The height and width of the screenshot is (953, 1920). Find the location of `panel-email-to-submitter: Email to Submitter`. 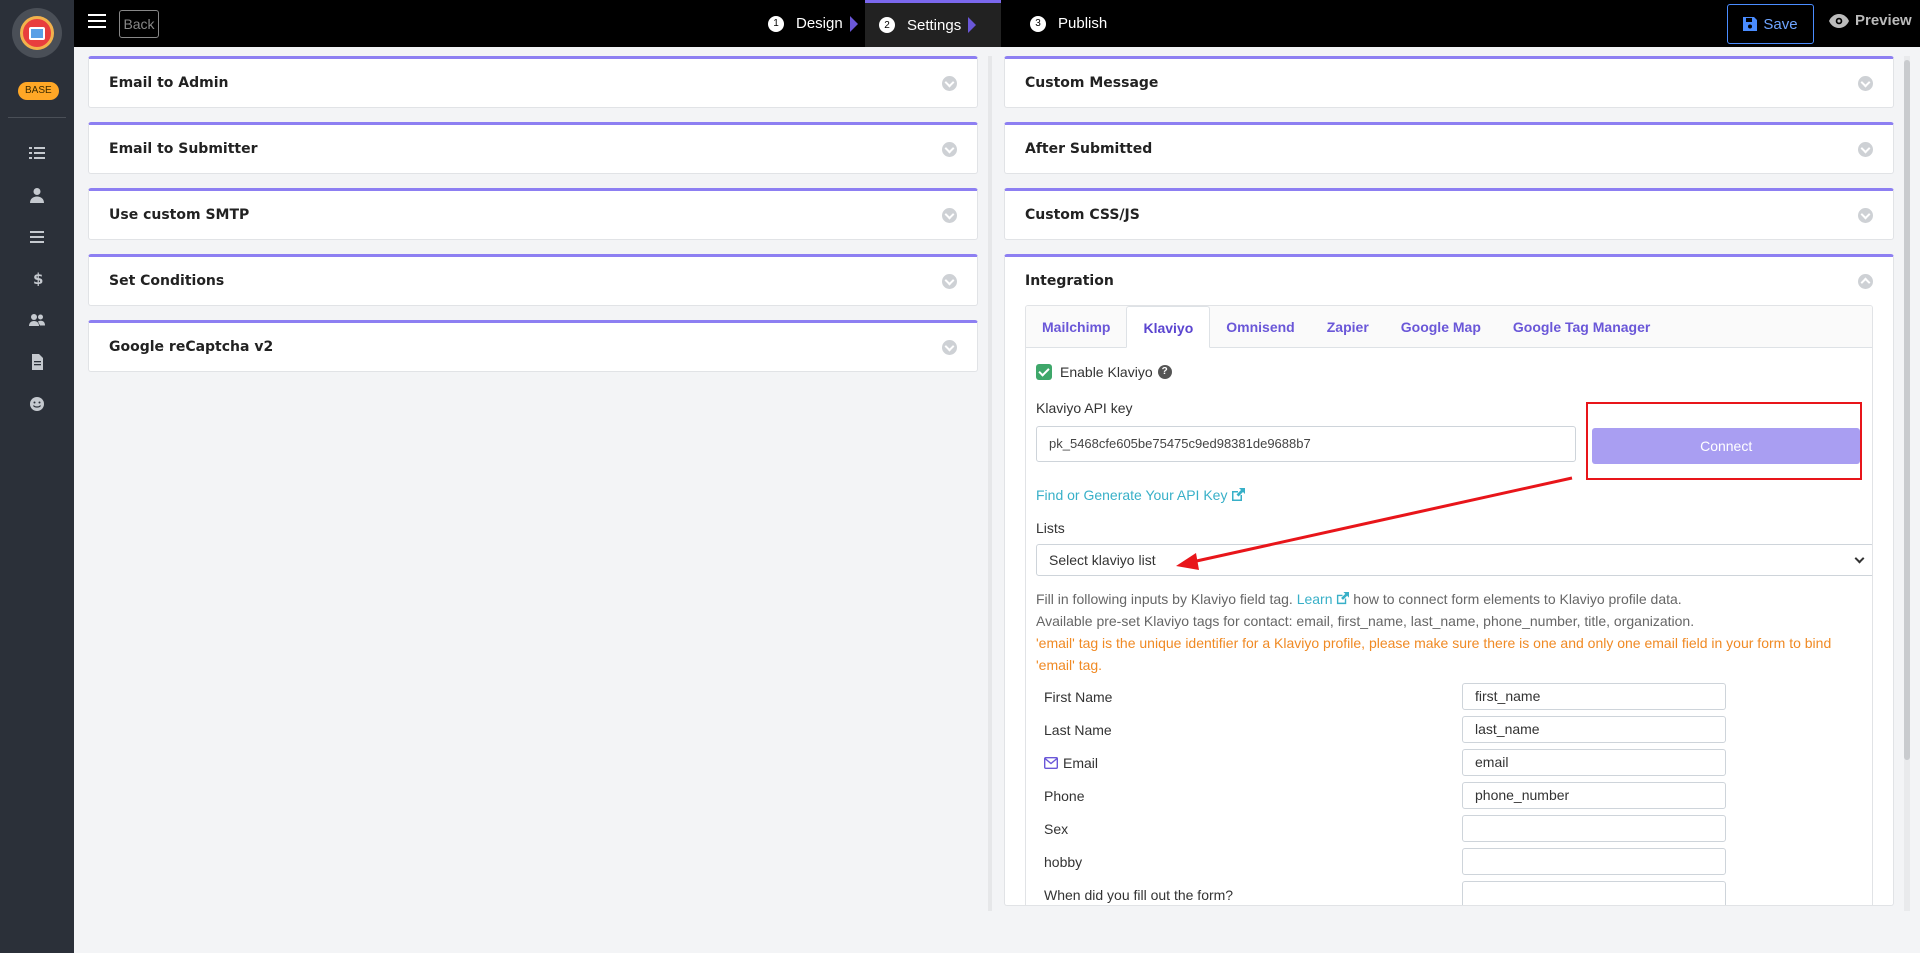

panel-email-to-submitter: Email to Submitter is located at coordinates (533, 148).